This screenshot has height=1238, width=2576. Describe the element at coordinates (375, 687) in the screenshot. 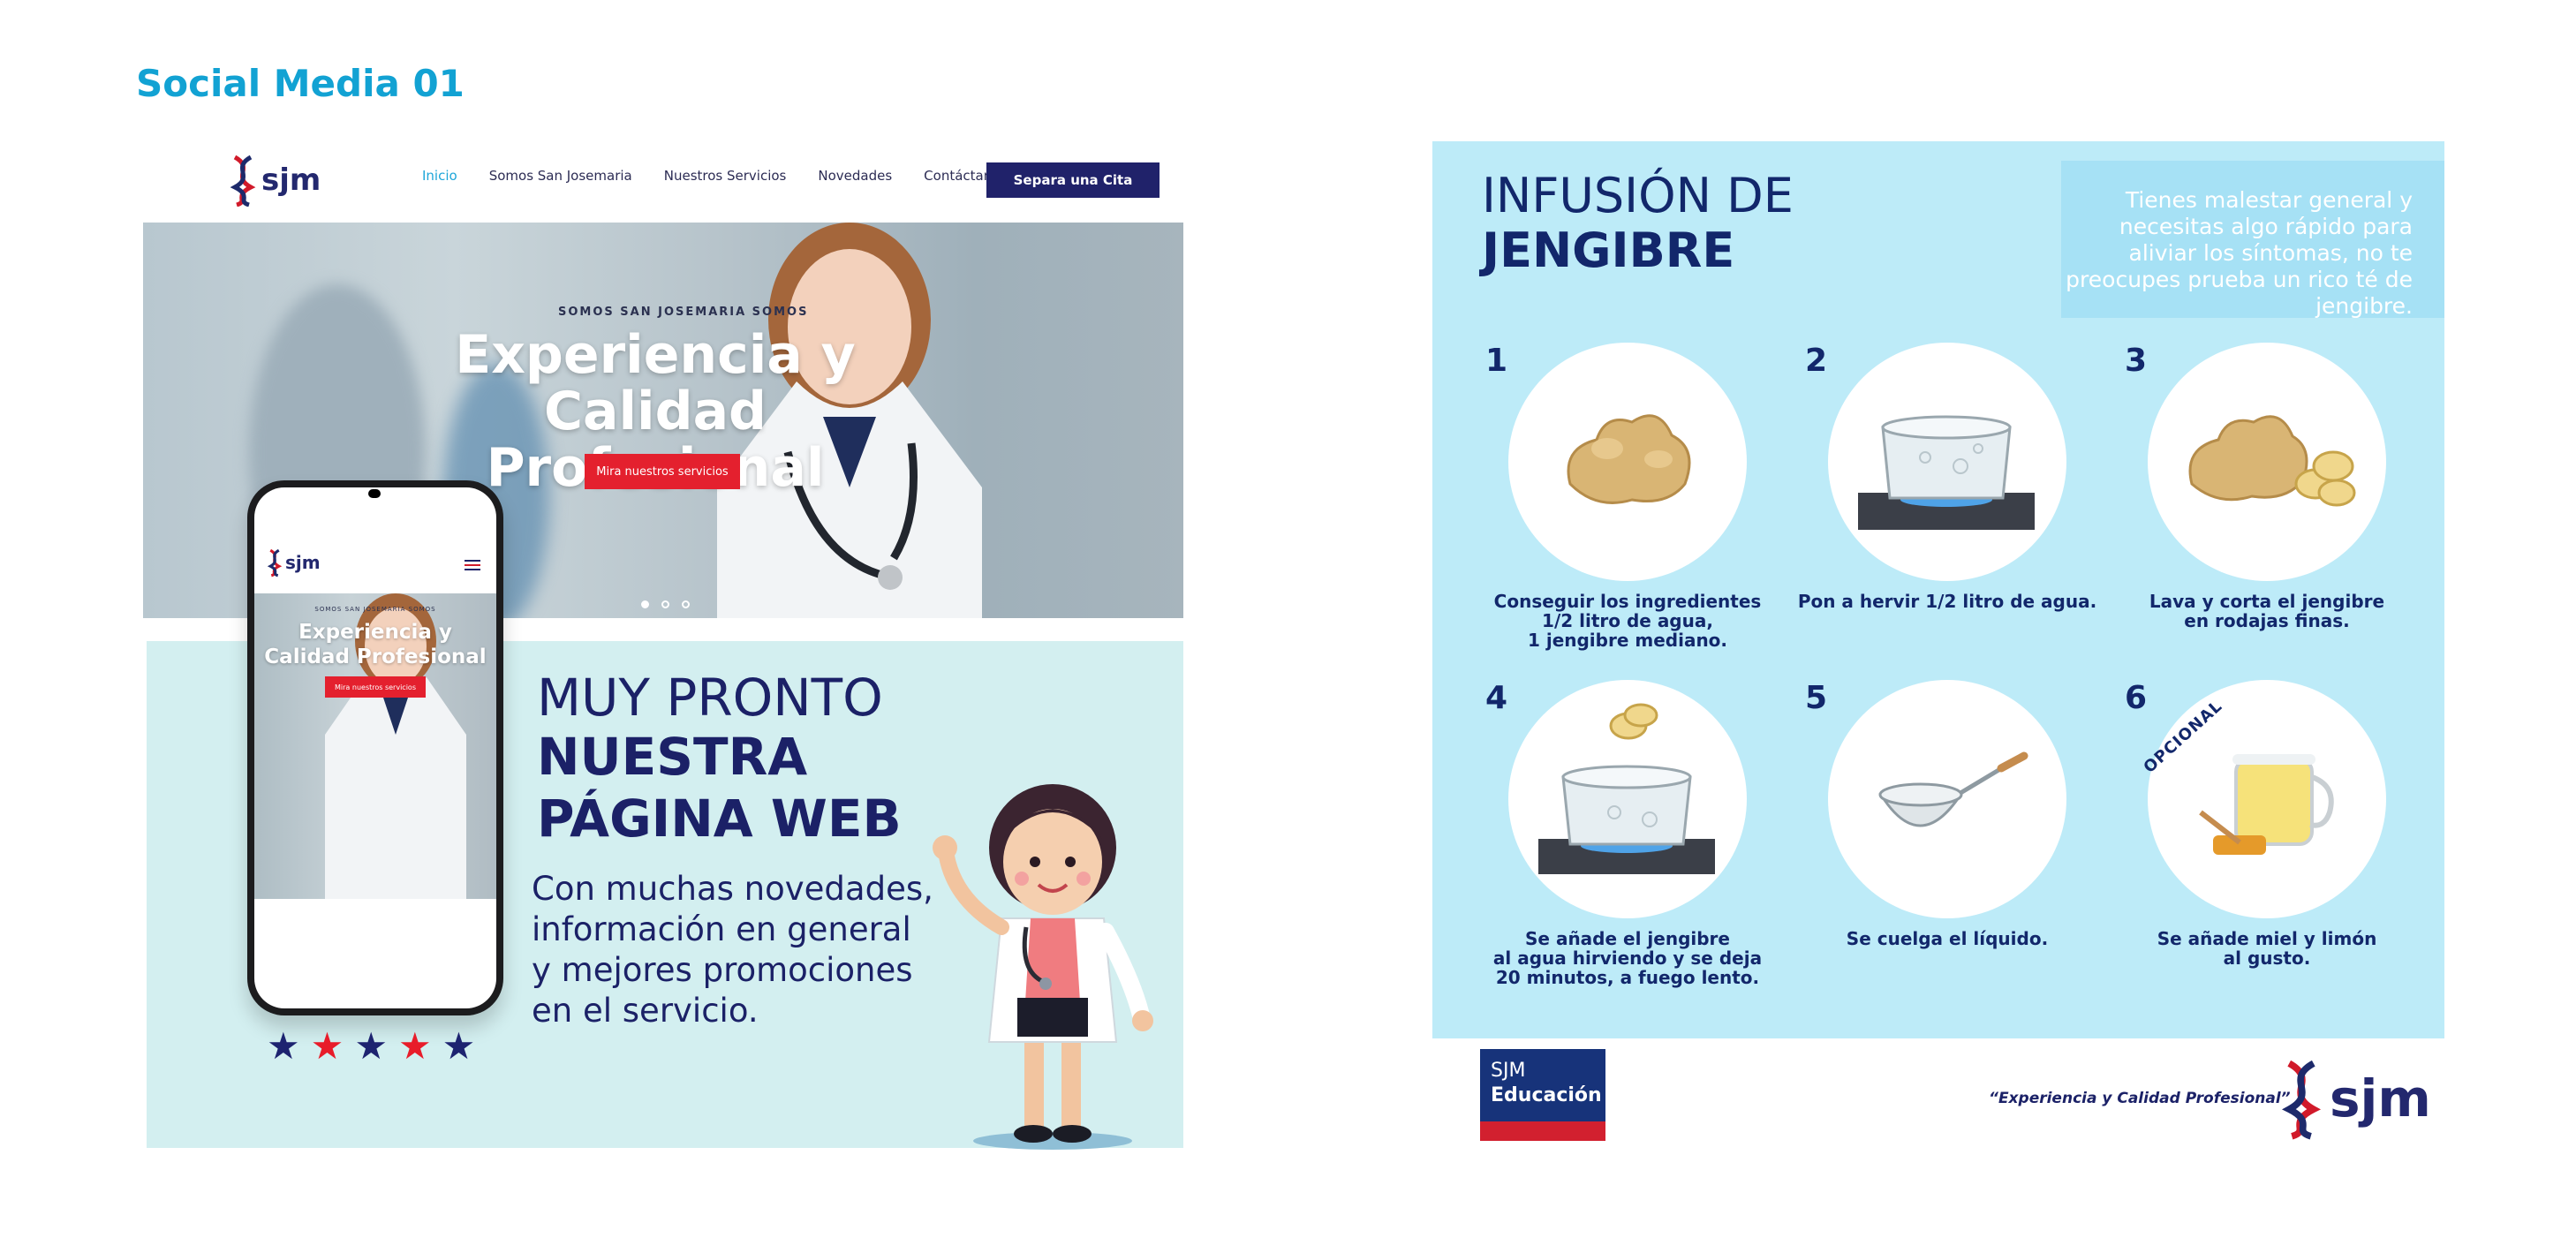

I see `phone-services-button: Mira nuestros servicios` at that location.